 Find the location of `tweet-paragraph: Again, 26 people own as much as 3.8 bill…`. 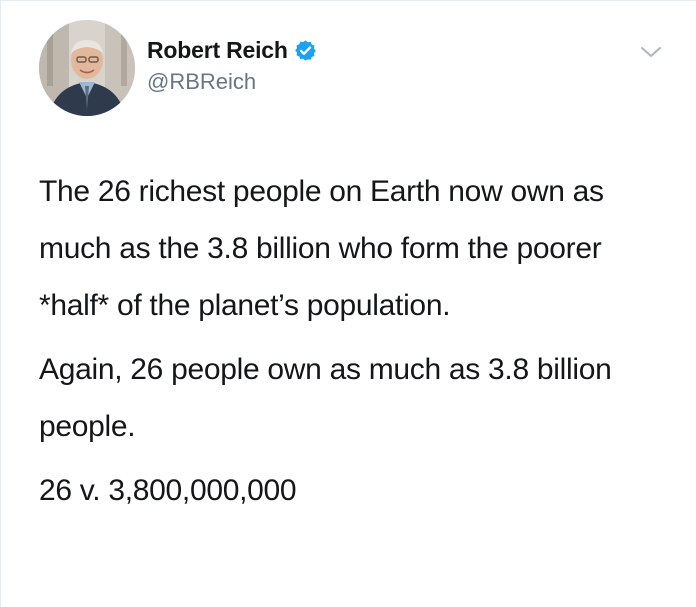

tweet-paragraph: Again, 26 people own as much as 3.8 bill… is located at coordinates (325, 398).